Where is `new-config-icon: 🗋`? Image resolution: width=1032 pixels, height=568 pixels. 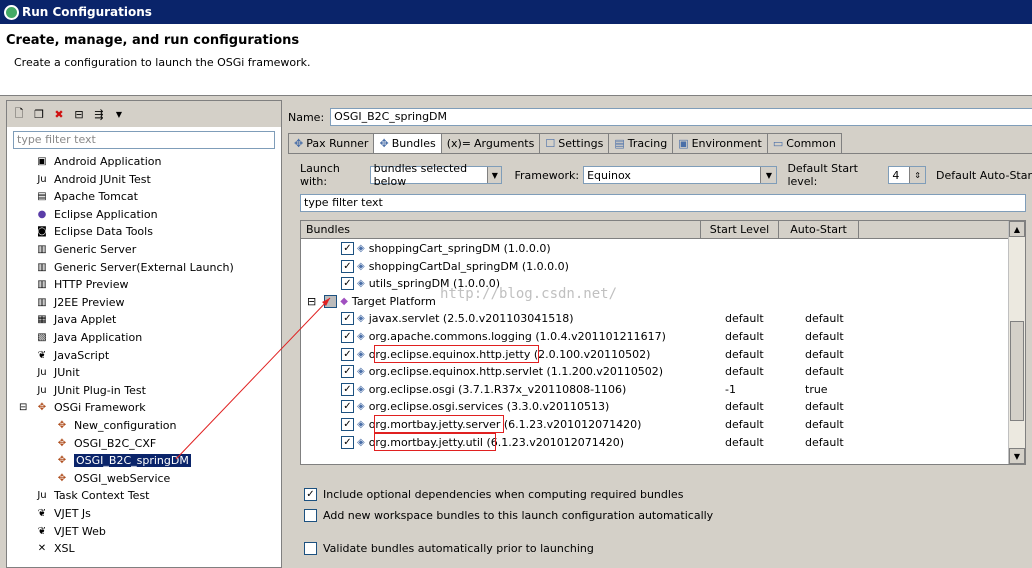 new-config-icon: 🗋 is located at coordinates (19, 114).